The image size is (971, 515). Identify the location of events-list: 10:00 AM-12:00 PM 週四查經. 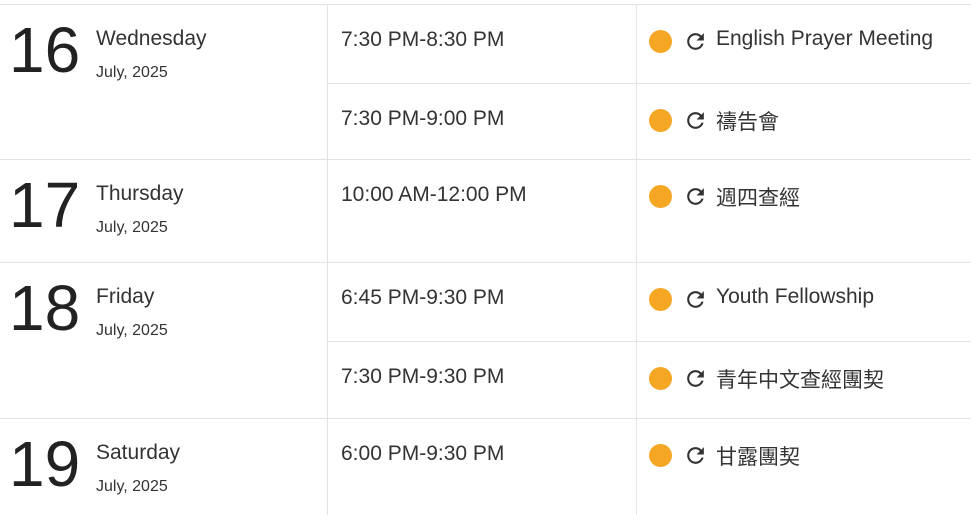
(649, 211).